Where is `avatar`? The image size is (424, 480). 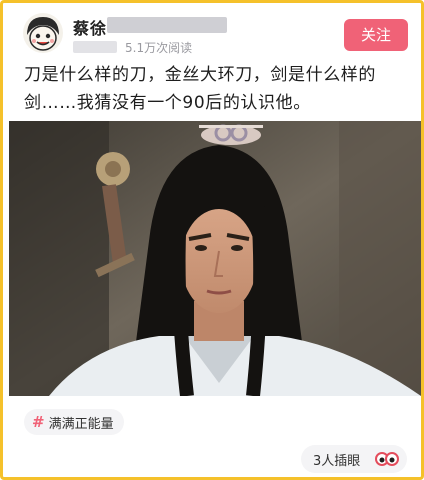 avatar is located at coordinates (43, 33).